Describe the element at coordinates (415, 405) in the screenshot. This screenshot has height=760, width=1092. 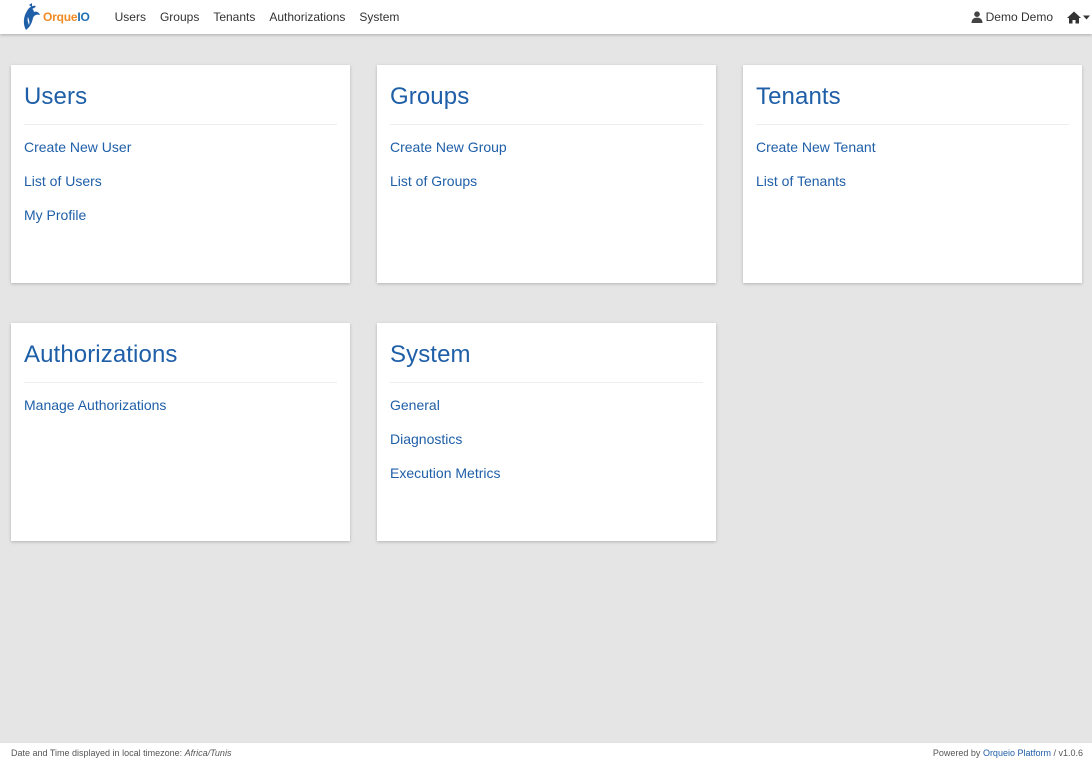
I see `link-general: General` at that location.